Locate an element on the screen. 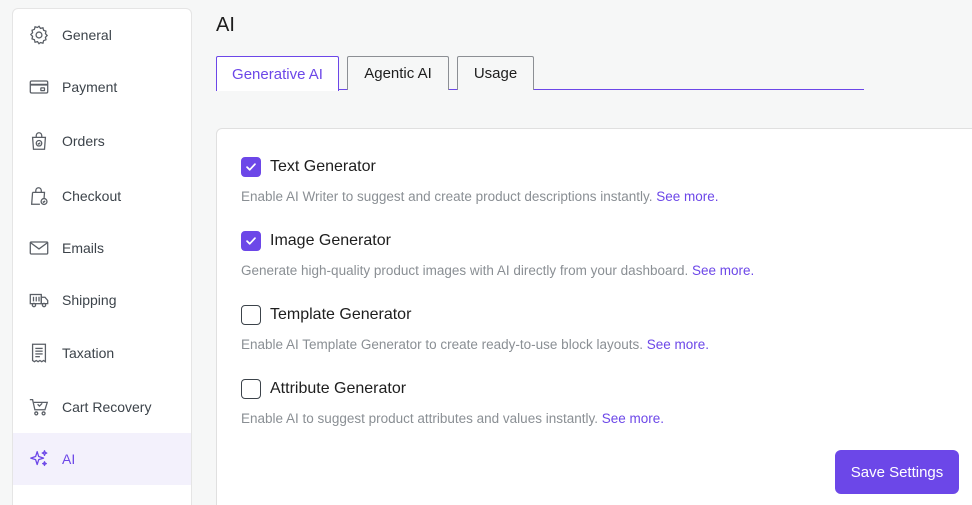 This screenshot has width=972, height=505. sidebar-item-general: General is located at coordinates (102, 35).